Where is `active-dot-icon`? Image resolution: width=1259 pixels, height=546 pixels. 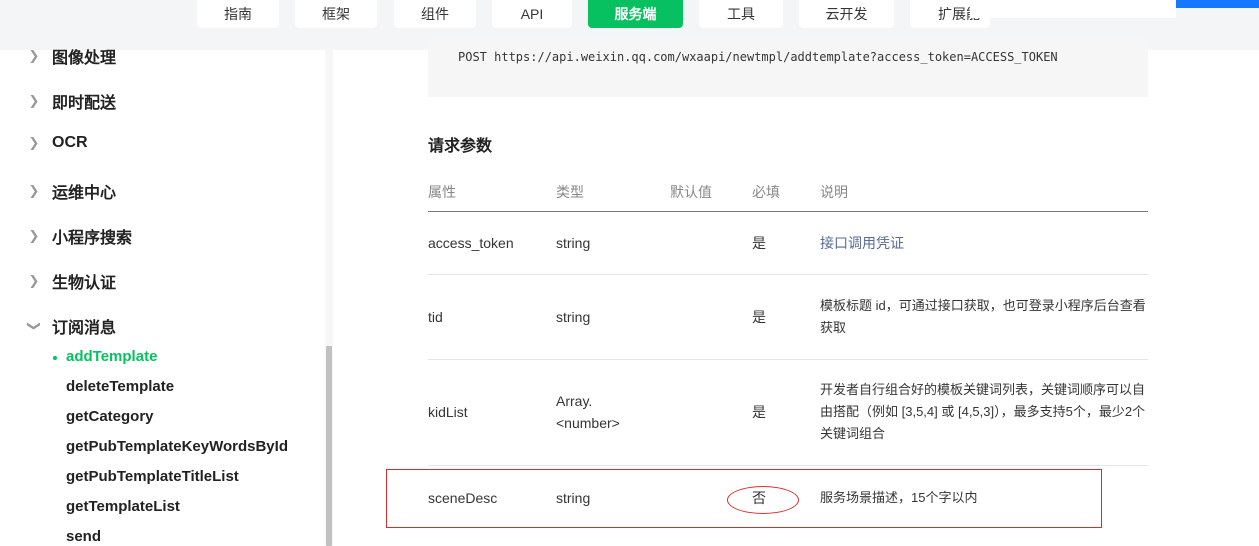
active-dot-icon is located at coordinates (55, 358).